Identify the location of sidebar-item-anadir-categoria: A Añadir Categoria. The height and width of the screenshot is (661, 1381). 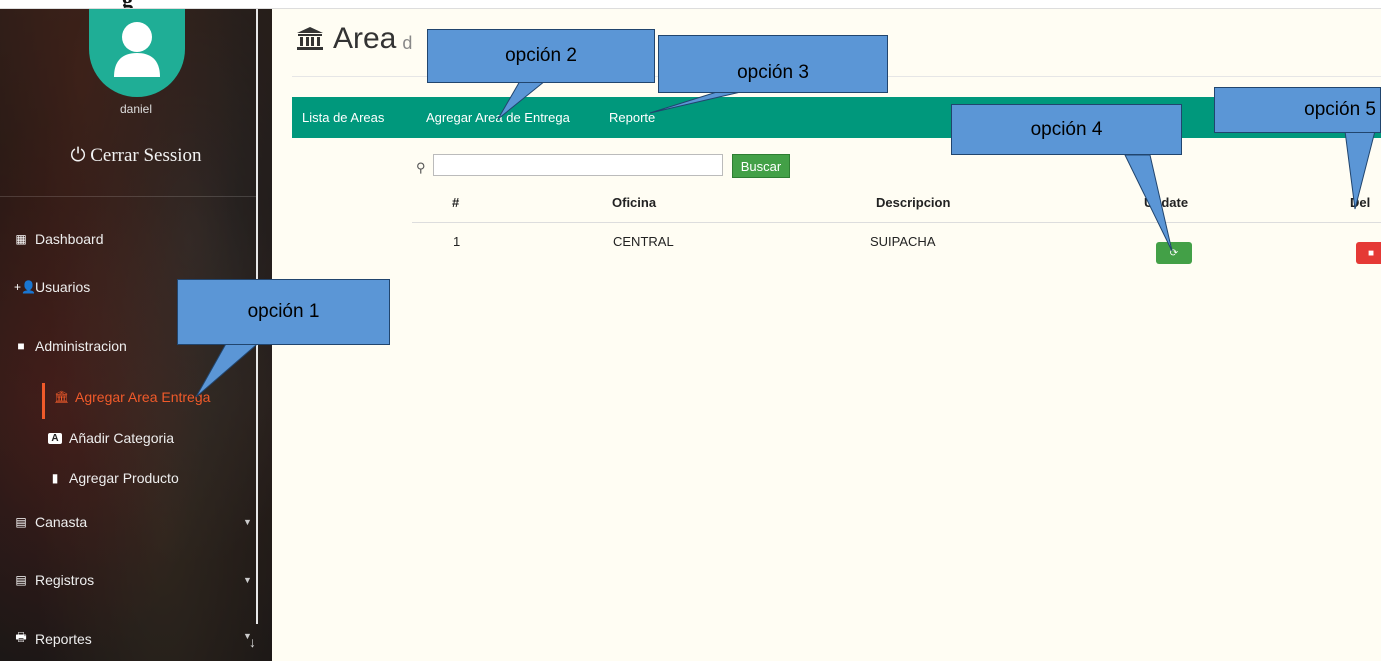
(111, 438).